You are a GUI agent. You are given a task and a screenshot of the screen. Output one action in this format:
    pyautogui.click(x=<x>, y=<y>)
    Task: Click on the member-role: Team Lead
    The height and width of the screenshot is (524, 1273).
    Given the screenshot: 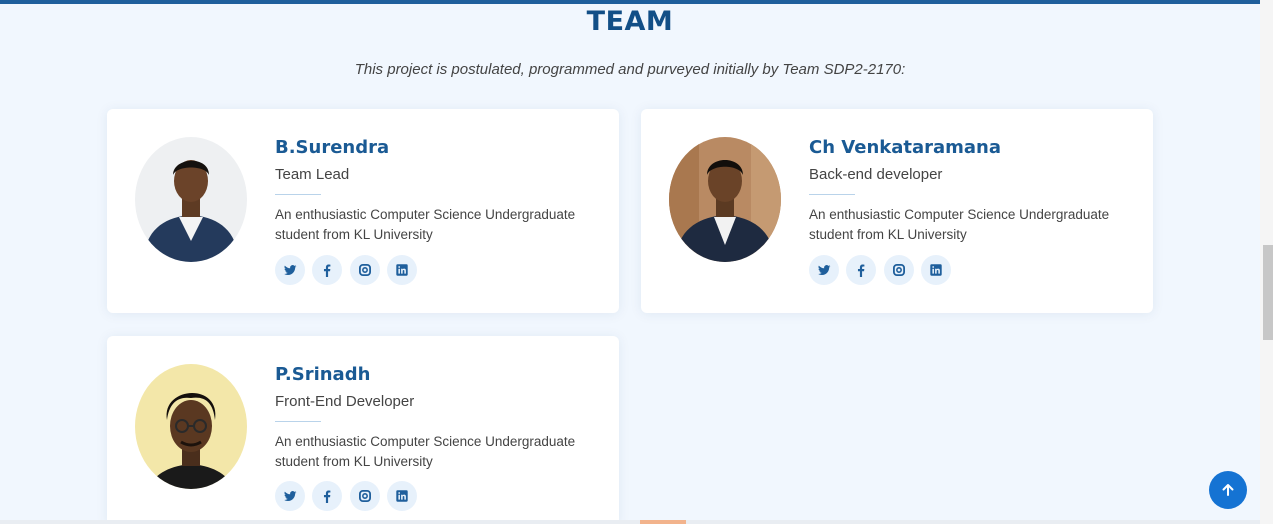 What is the action you would take?
    pyautogui.click(x=312, y=174)
    